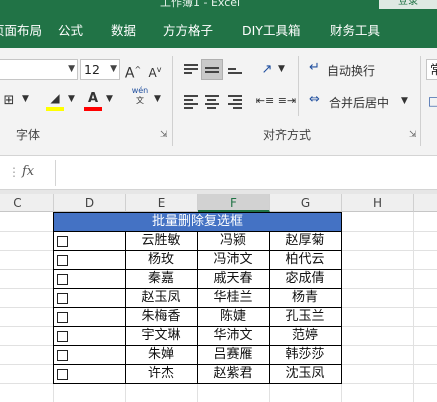 The height and width of the screenshot is (402, 437). I want to click on tab-fangfang-gezi: 方方格子, so click(188, 29).